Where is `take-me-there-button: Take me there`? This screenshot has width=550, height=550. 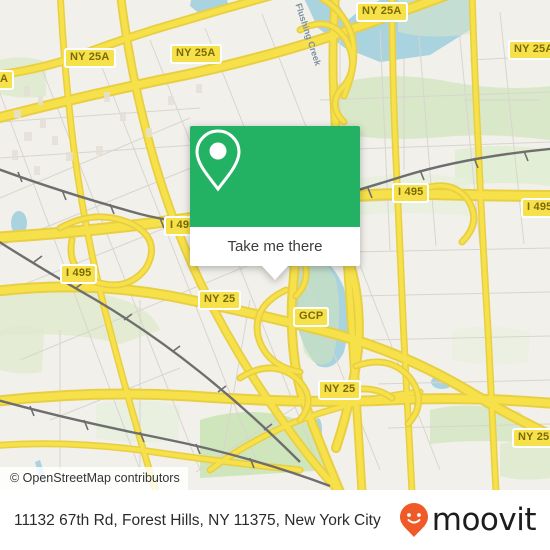 take-me-there-button: Take me there is located at coordinates (275, 246).